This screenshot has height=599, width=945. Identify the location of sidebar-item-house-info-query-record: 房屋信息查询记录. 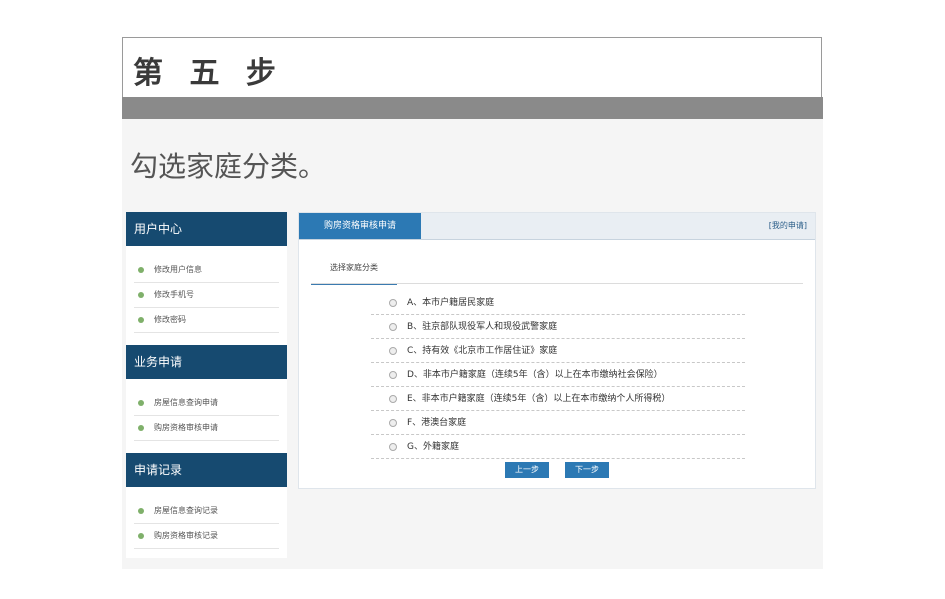
(206, 511).